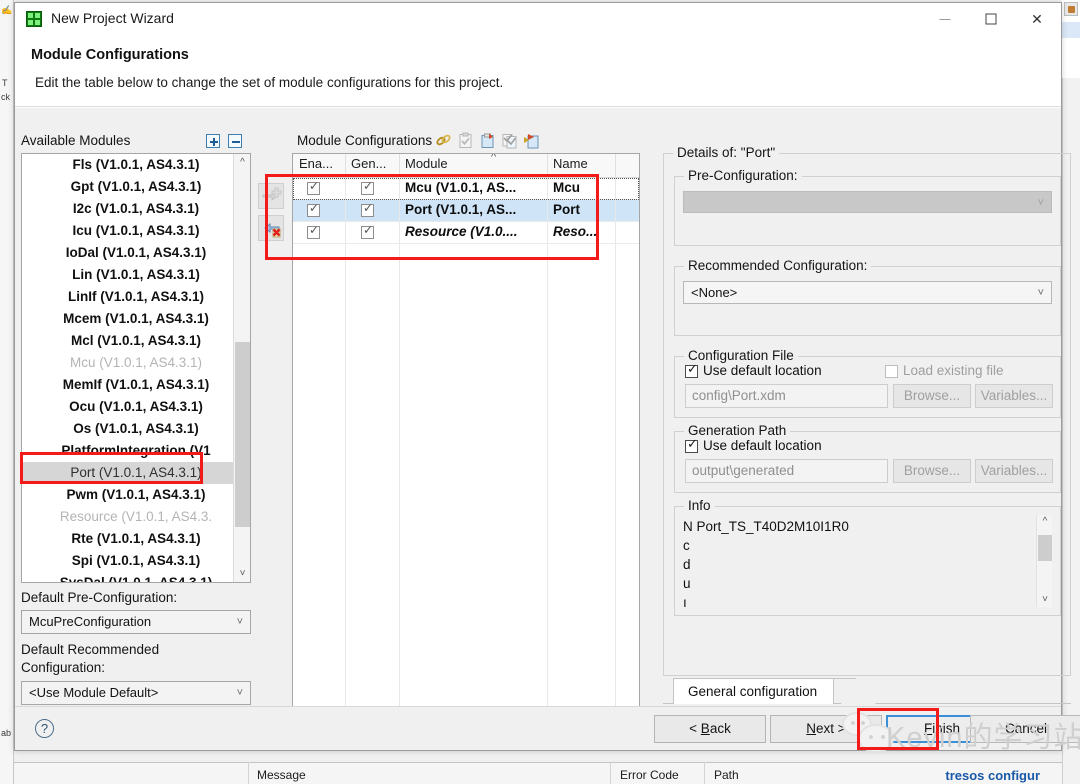 Image resolution: width=1080 pixels, height=784 pixels. I want to click on cancel-button: Cancel, so click(1025, 729).